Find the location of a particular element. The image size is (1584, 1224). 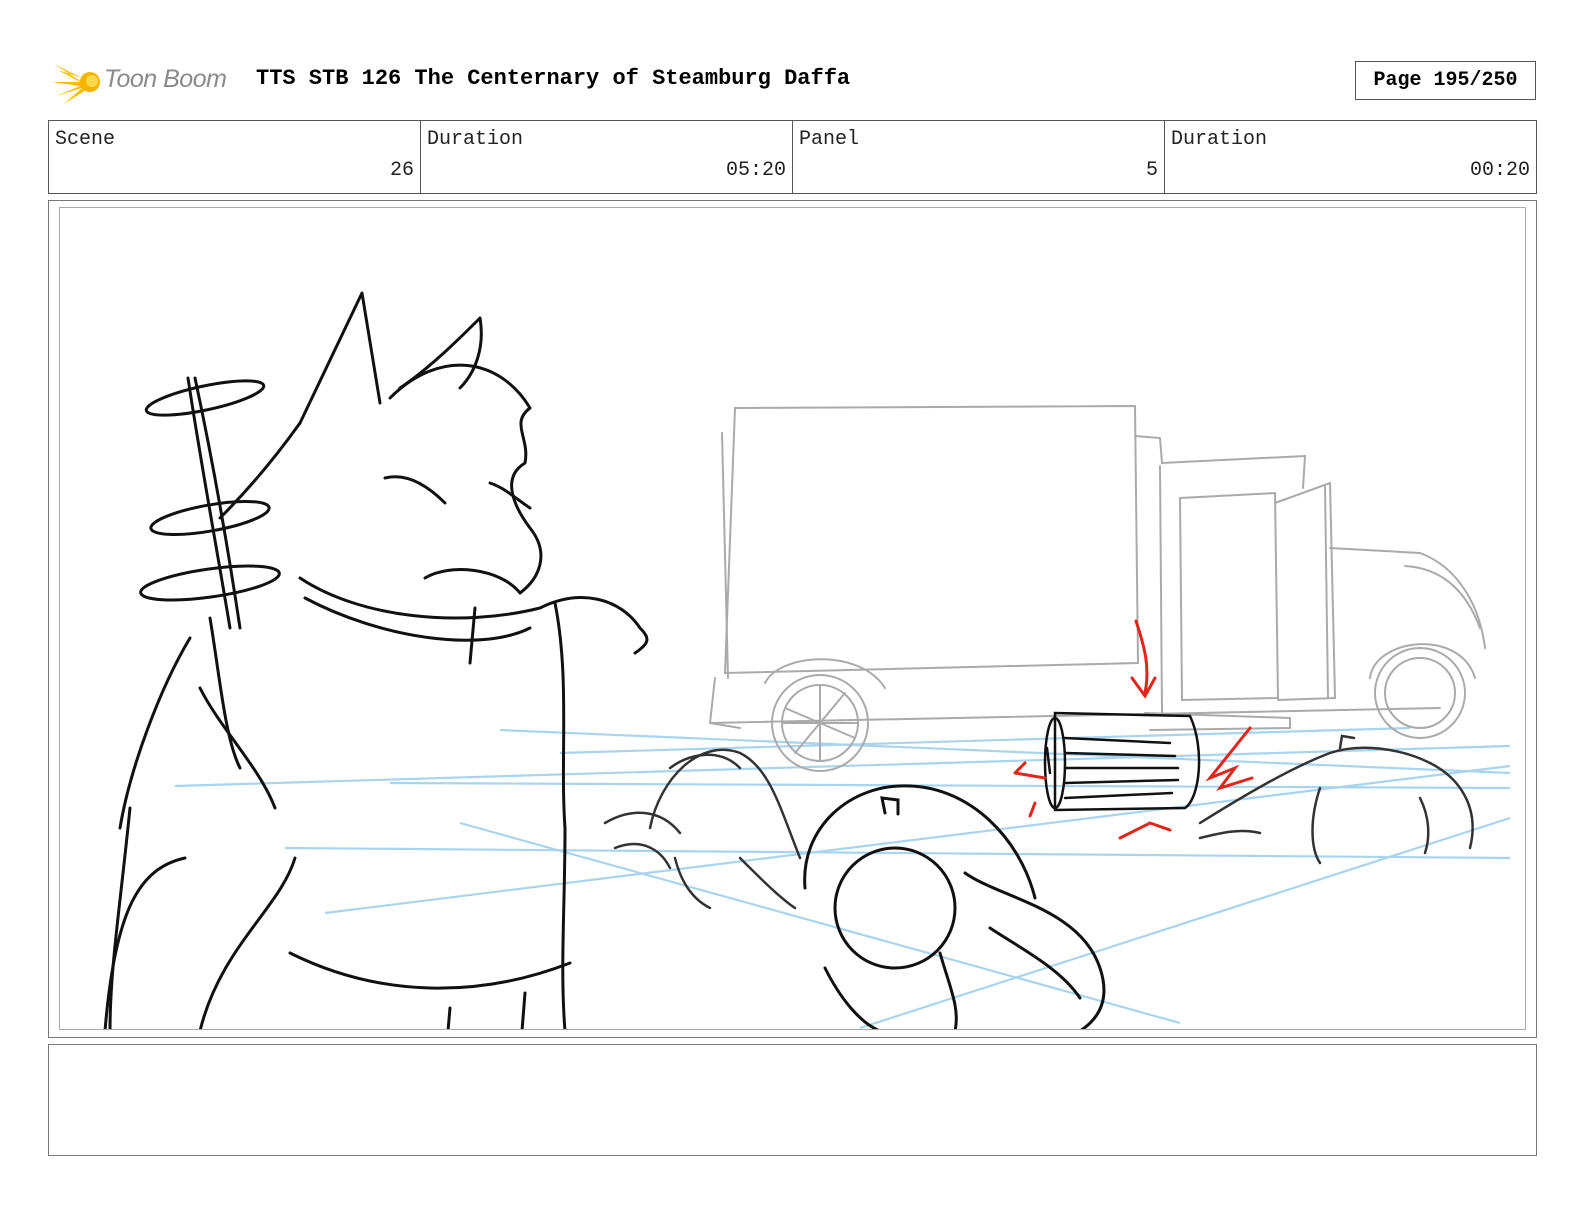

fallen-worker-left-sketch is located at coordinates (702, 829).